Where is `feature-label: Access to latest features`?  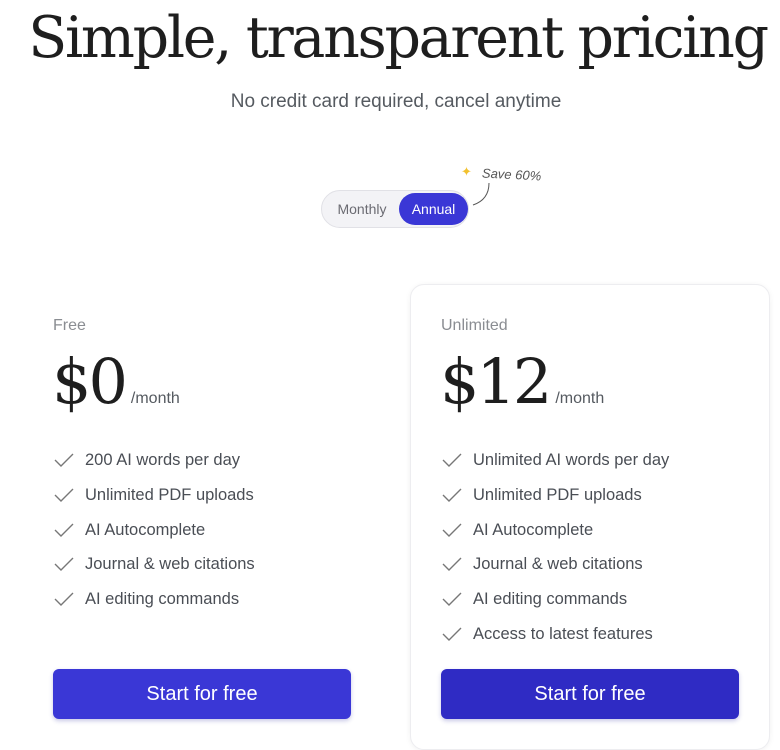 feature-label: Access to latest features is located at coordinates (563, 633).